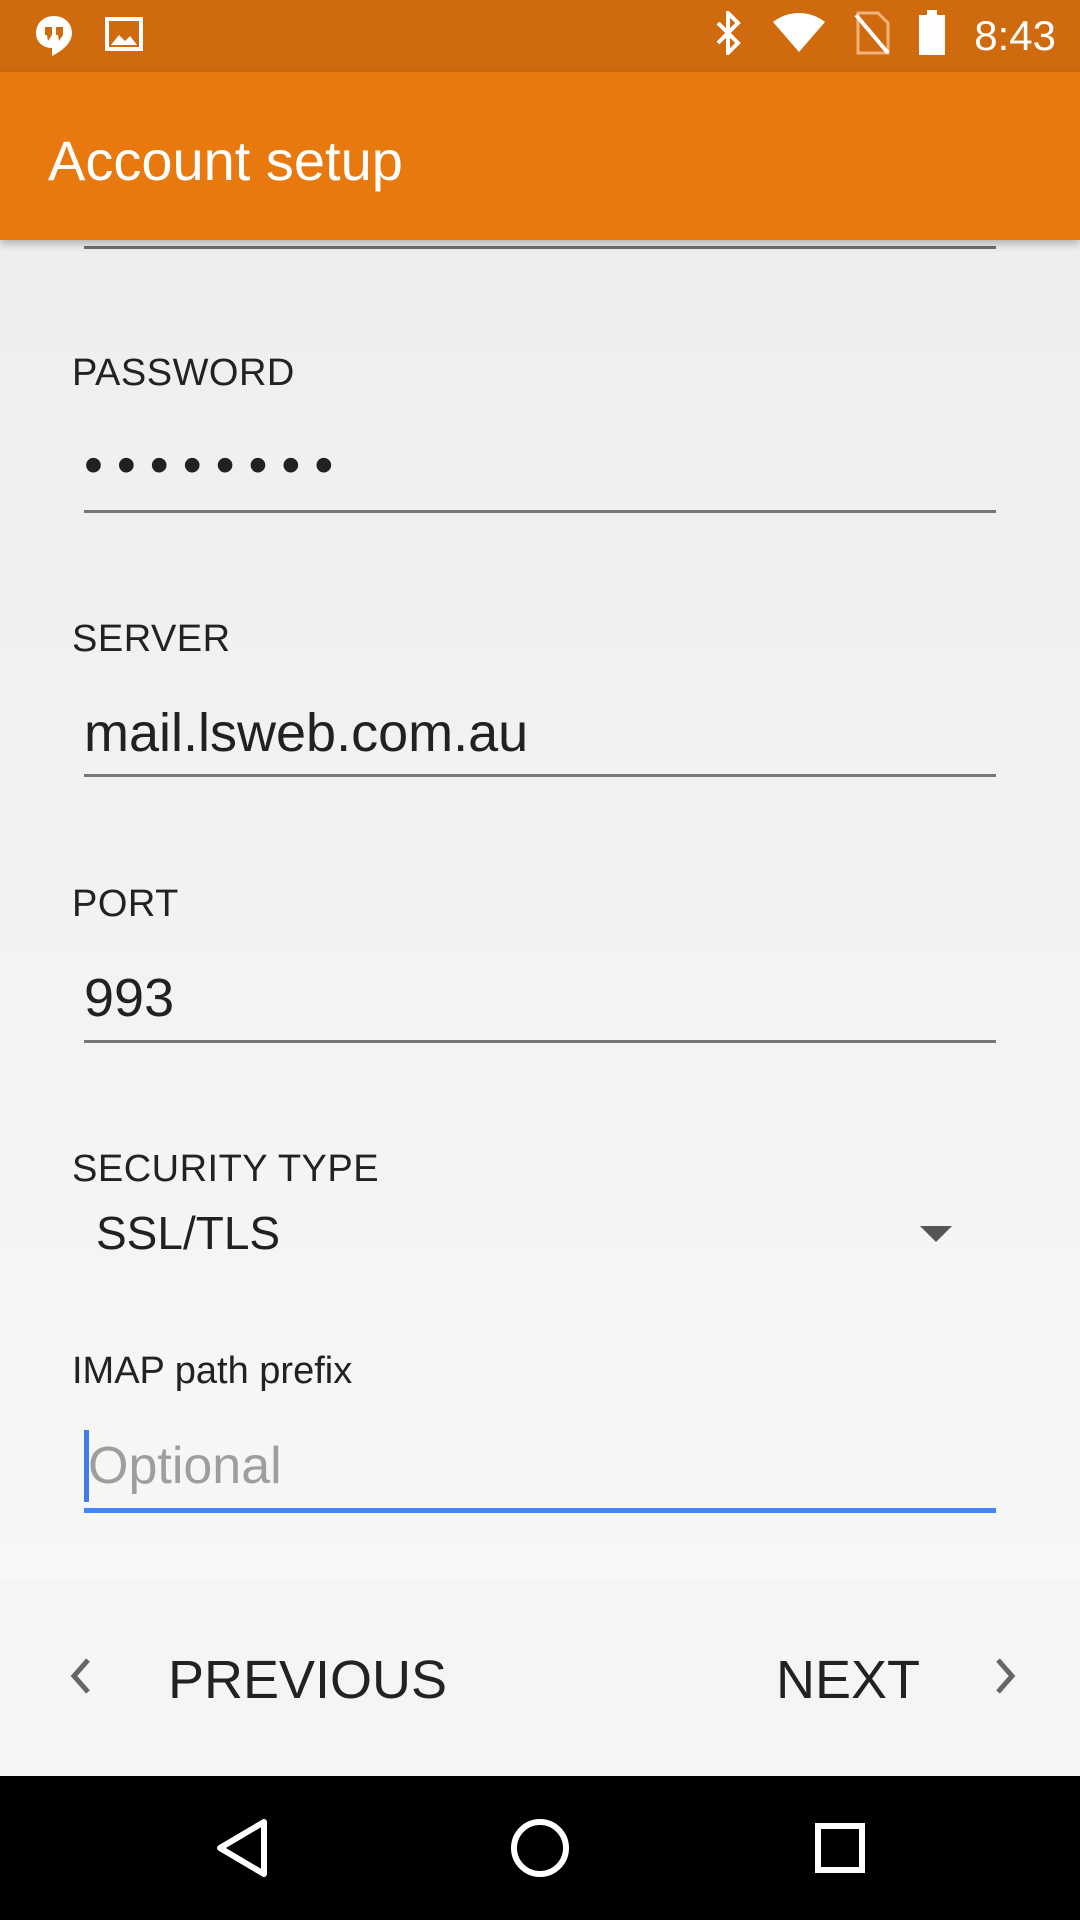 This screenshot has width=1080, height=1920. I want to click on previous-field-underline, so click(540, 247).